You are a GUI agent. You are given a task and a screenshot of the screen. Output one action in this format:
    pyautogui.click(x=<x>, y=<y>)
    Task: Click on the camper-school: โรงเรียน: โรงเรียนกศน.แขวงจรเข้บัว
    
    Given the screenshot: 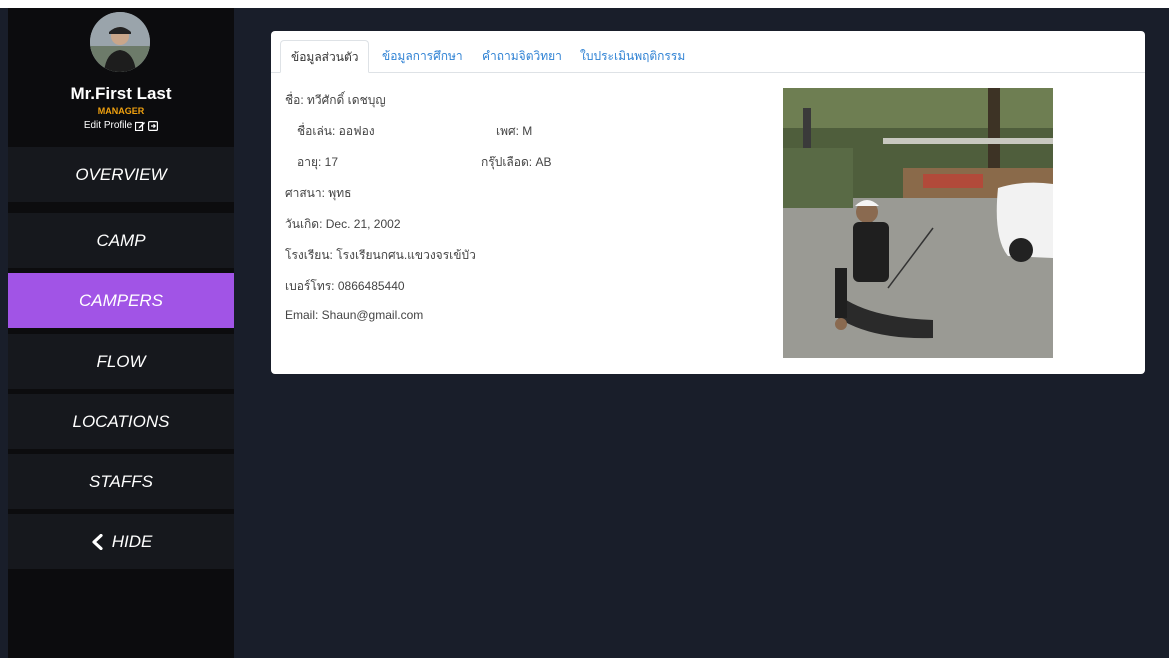 What is the action you would take?
    pyautogui.click(x=380, y=255)
    